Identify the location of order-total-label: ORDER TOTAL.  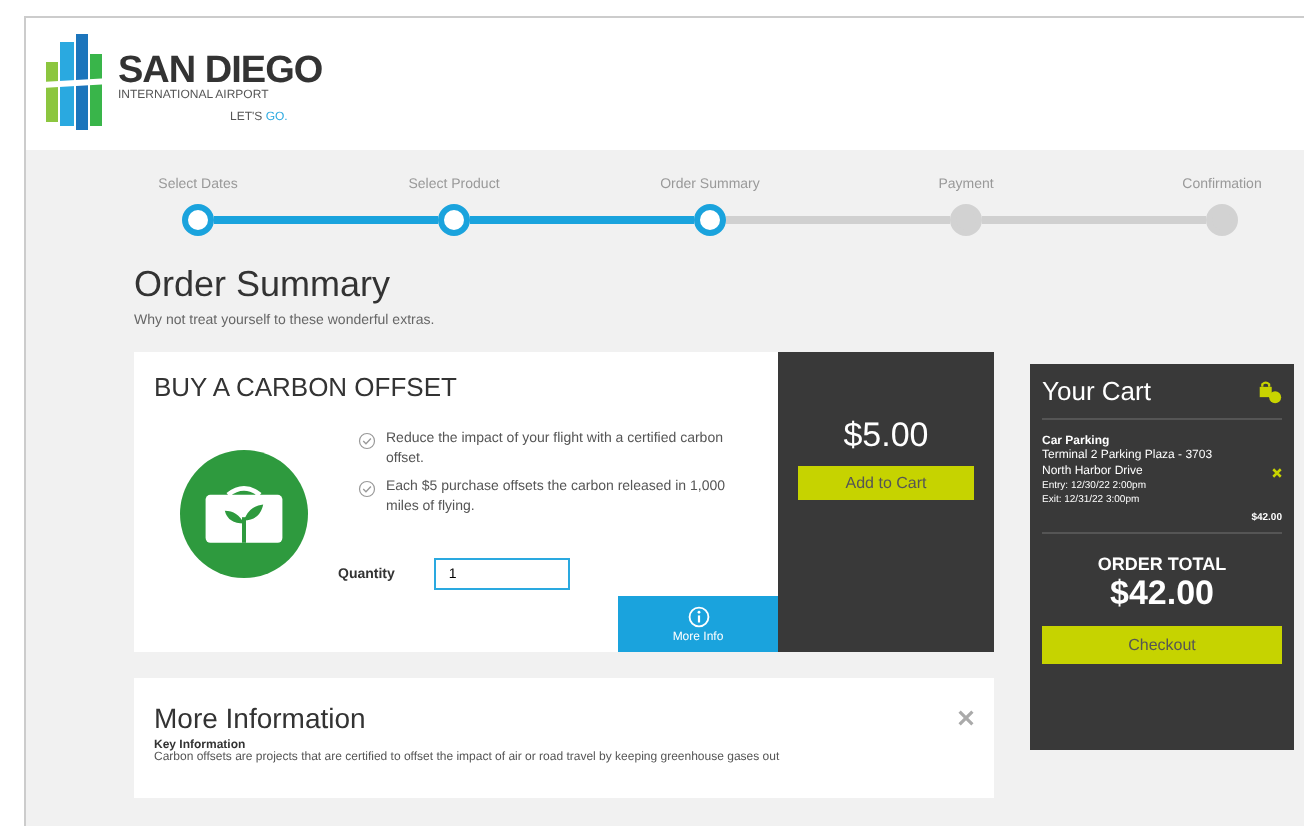
(1162, 564).